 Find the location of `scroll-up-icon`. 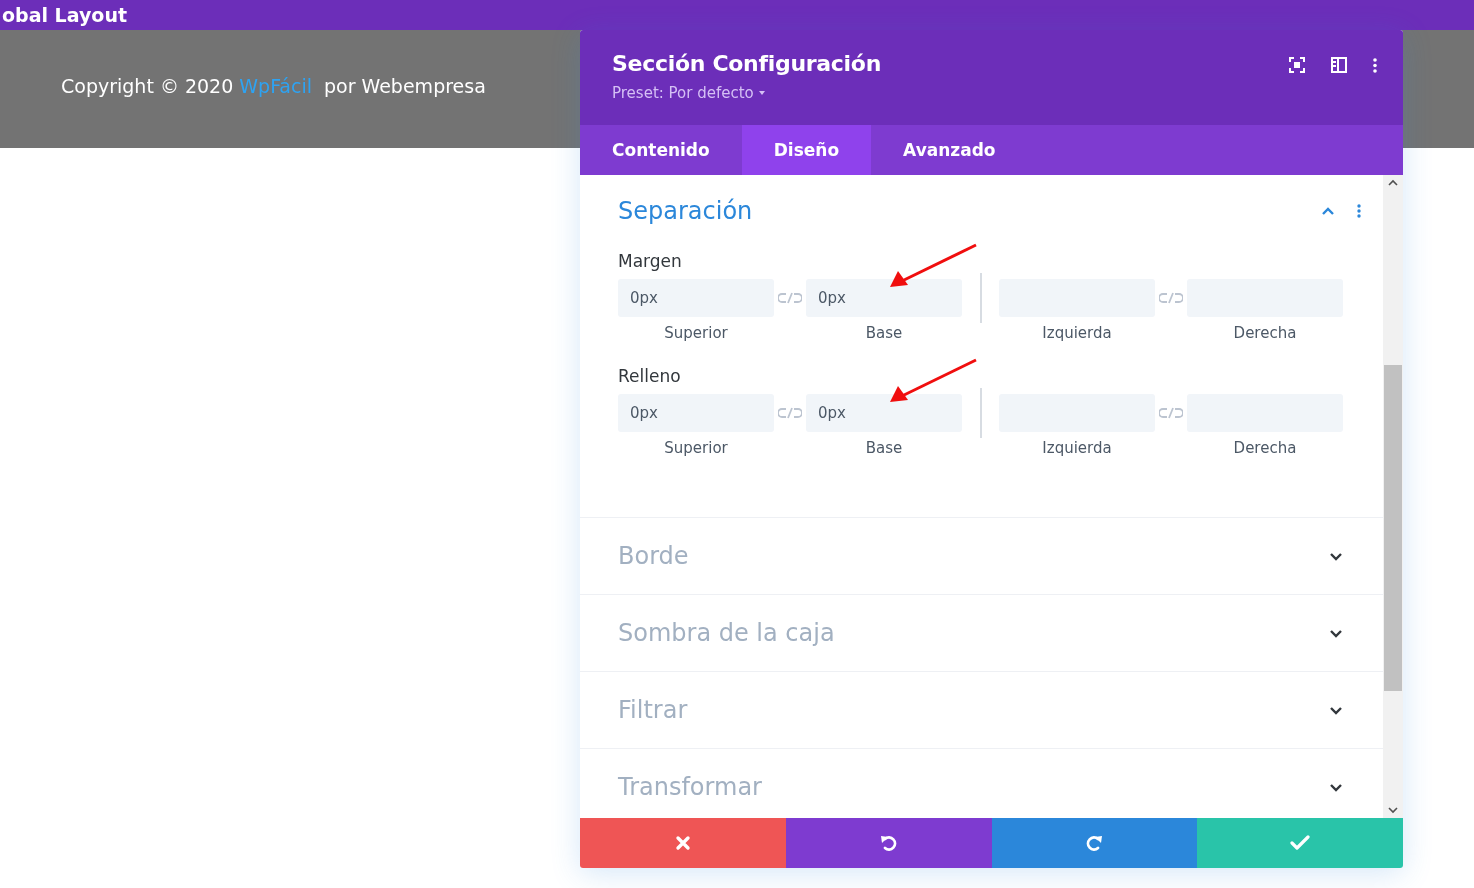

scroll-up-icon is located at coordinates (1393, 182).